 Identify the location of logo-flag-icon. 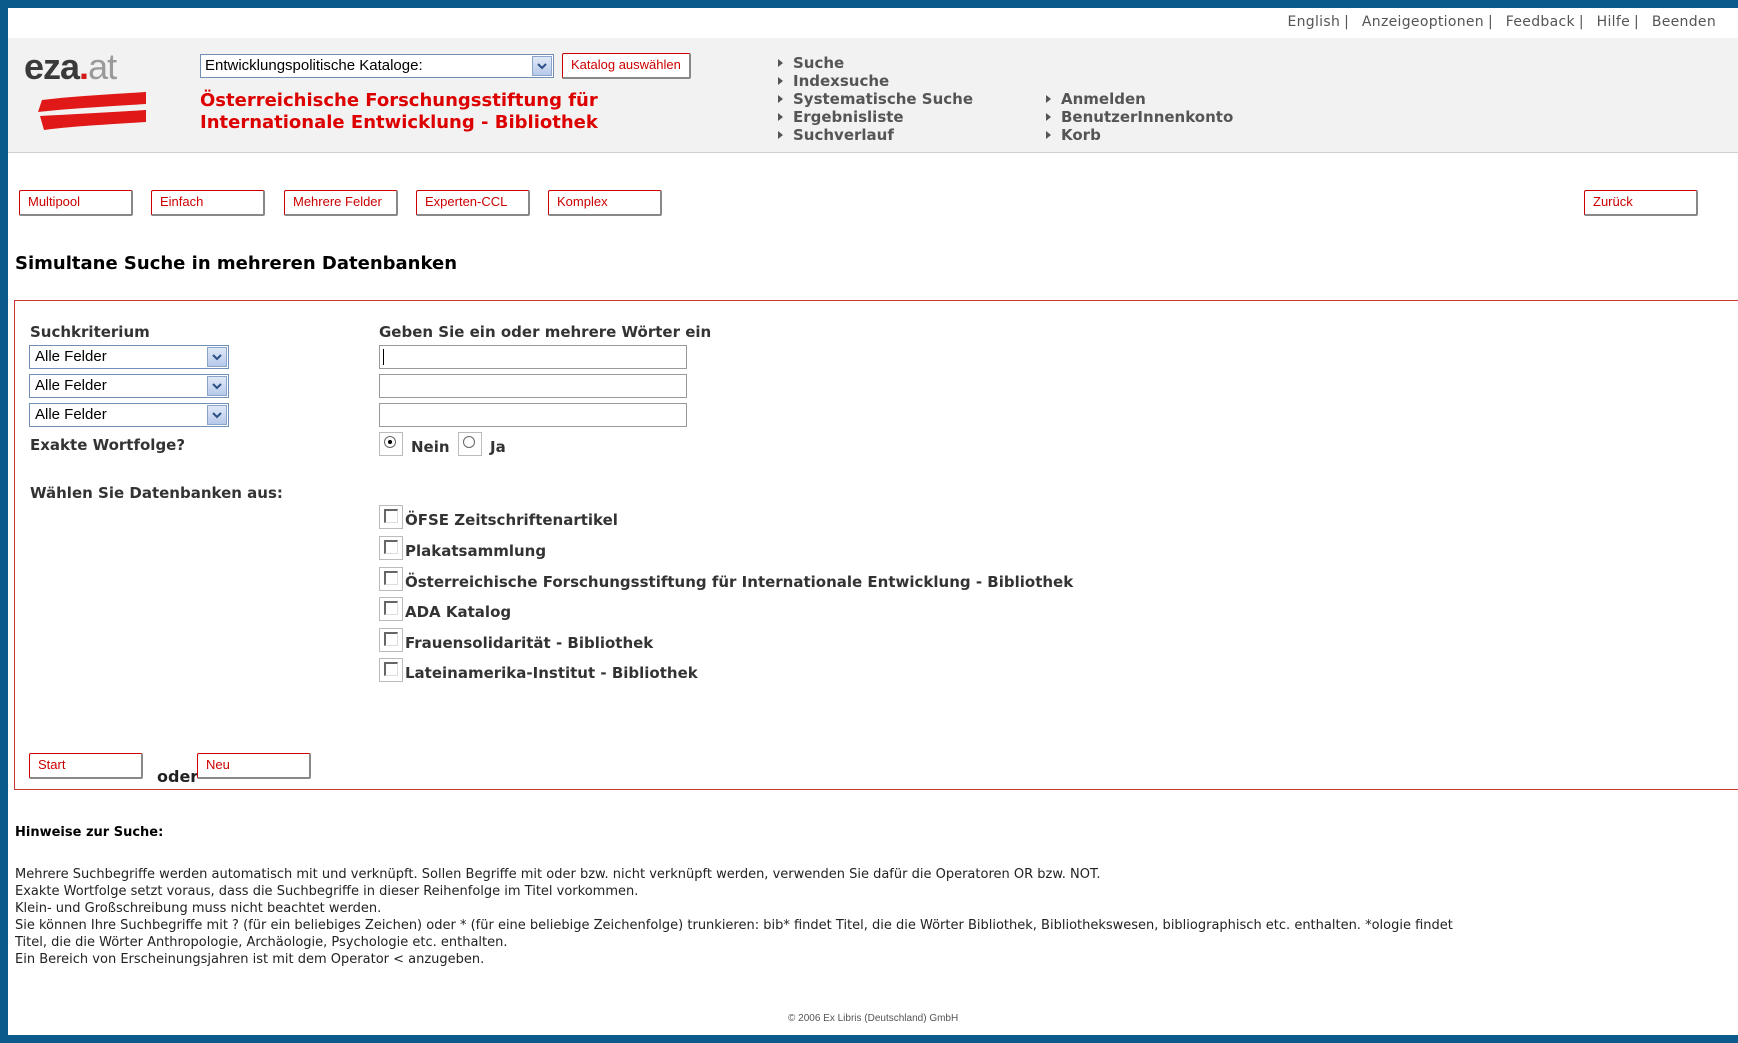
(92, 111).